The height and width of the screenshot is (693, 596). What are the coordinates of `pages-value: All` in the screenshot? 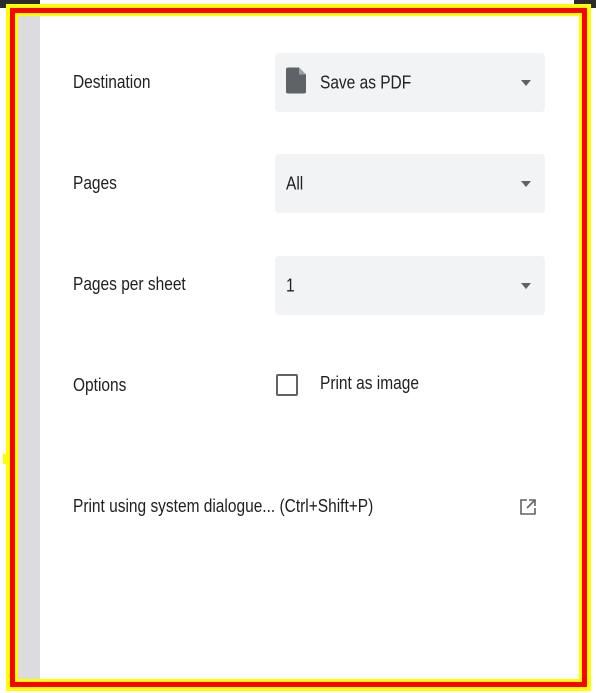 It's located at (295, 183).